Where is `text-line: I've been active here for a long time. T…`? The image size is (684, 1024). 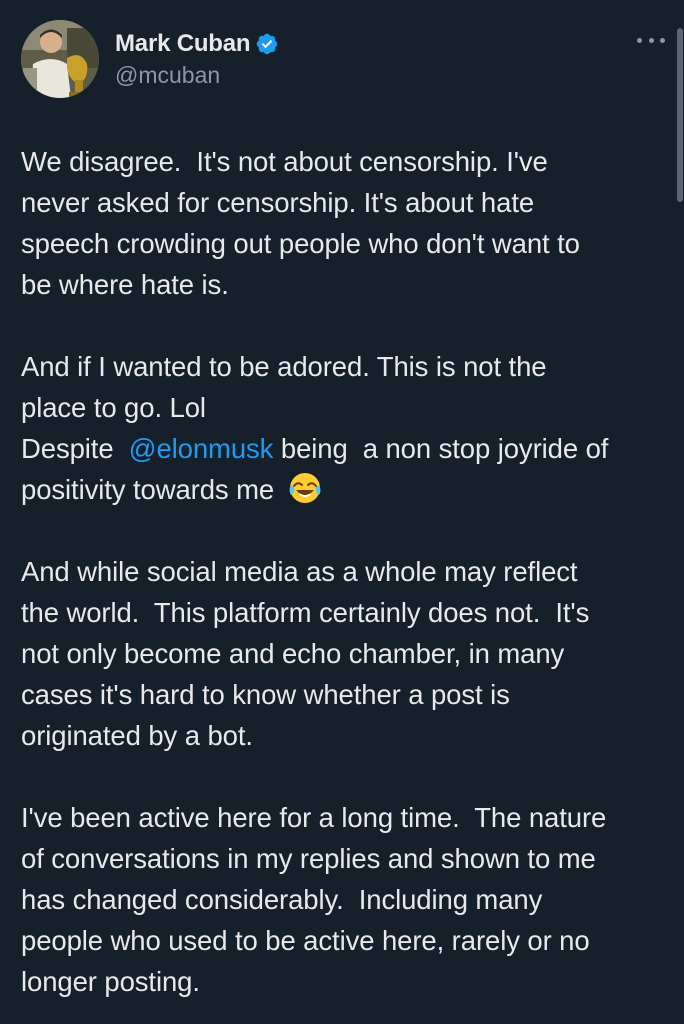 text-line: I've been active here for a long time. T… is located at coordinates (314, 817).